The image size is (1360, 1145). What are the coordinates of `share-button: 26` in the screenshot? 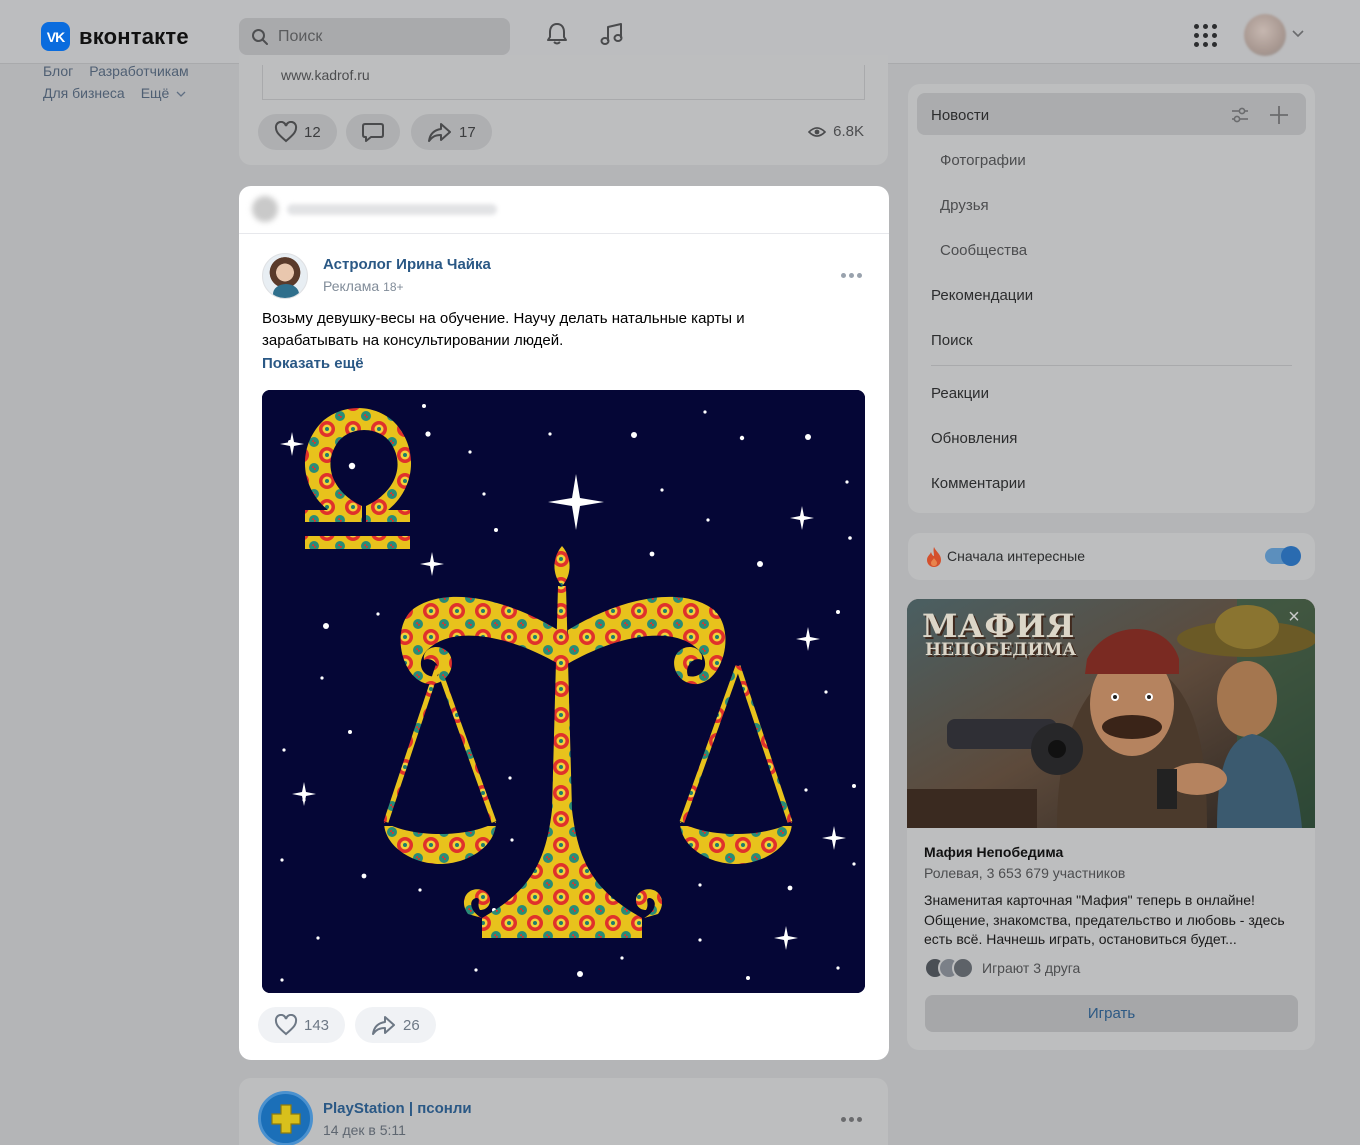 It's located at (395, 1025).